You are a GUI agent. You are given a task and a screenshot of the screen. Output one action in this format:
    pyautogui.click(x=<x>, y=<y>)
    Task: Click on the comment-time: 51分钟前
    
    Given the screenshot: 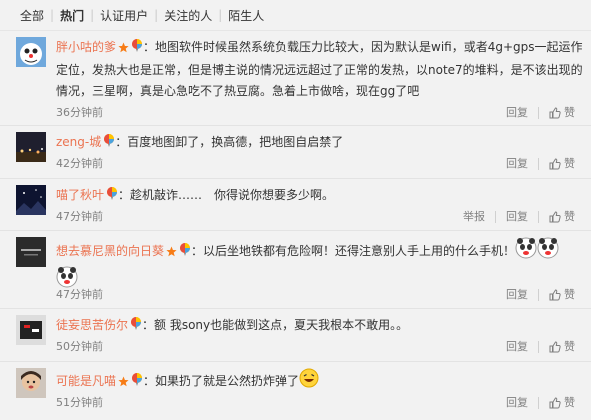 What is the action you would take?
    pyautogui.click(x=79, y=402)
    